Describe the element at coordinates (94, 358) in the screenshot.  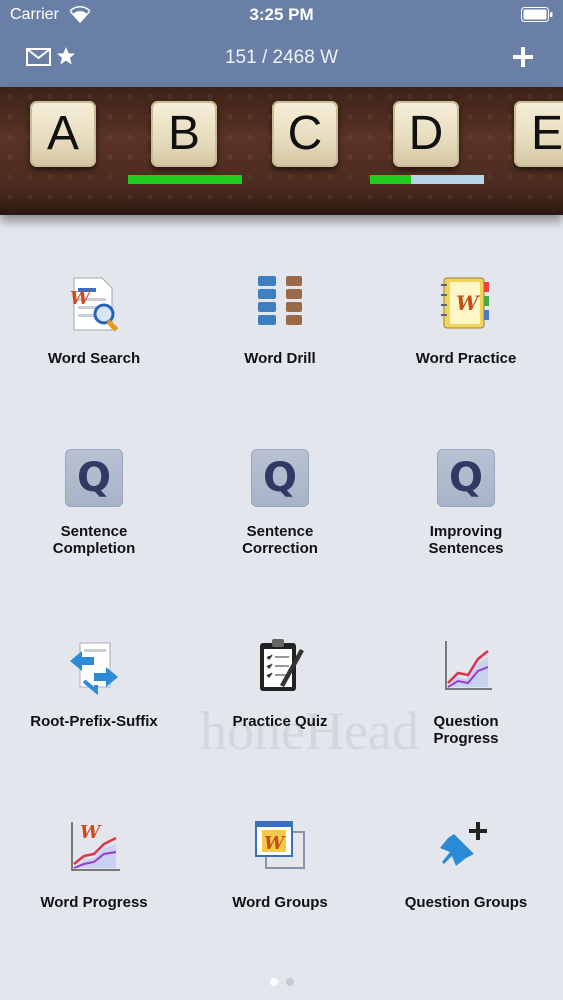
I see `word-search-label: Word Search` at that location.